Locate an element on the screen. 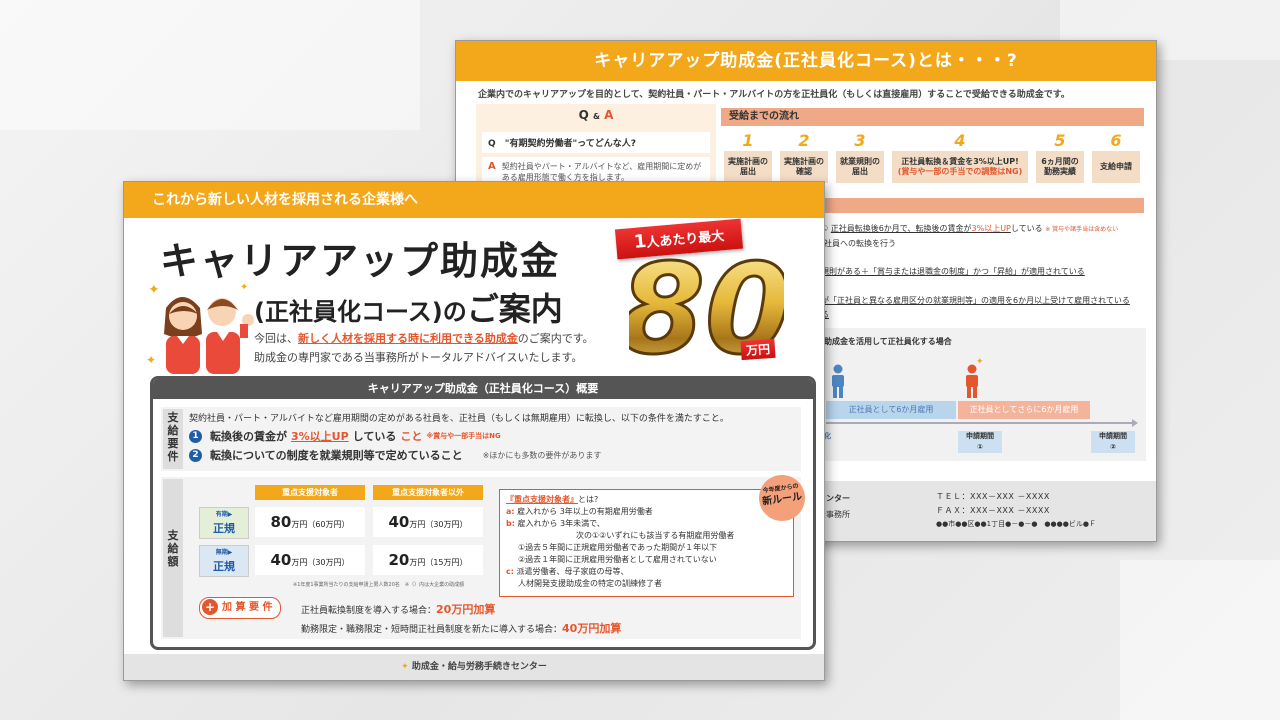  number-badge: 1 is located at coordinates (195, 436).